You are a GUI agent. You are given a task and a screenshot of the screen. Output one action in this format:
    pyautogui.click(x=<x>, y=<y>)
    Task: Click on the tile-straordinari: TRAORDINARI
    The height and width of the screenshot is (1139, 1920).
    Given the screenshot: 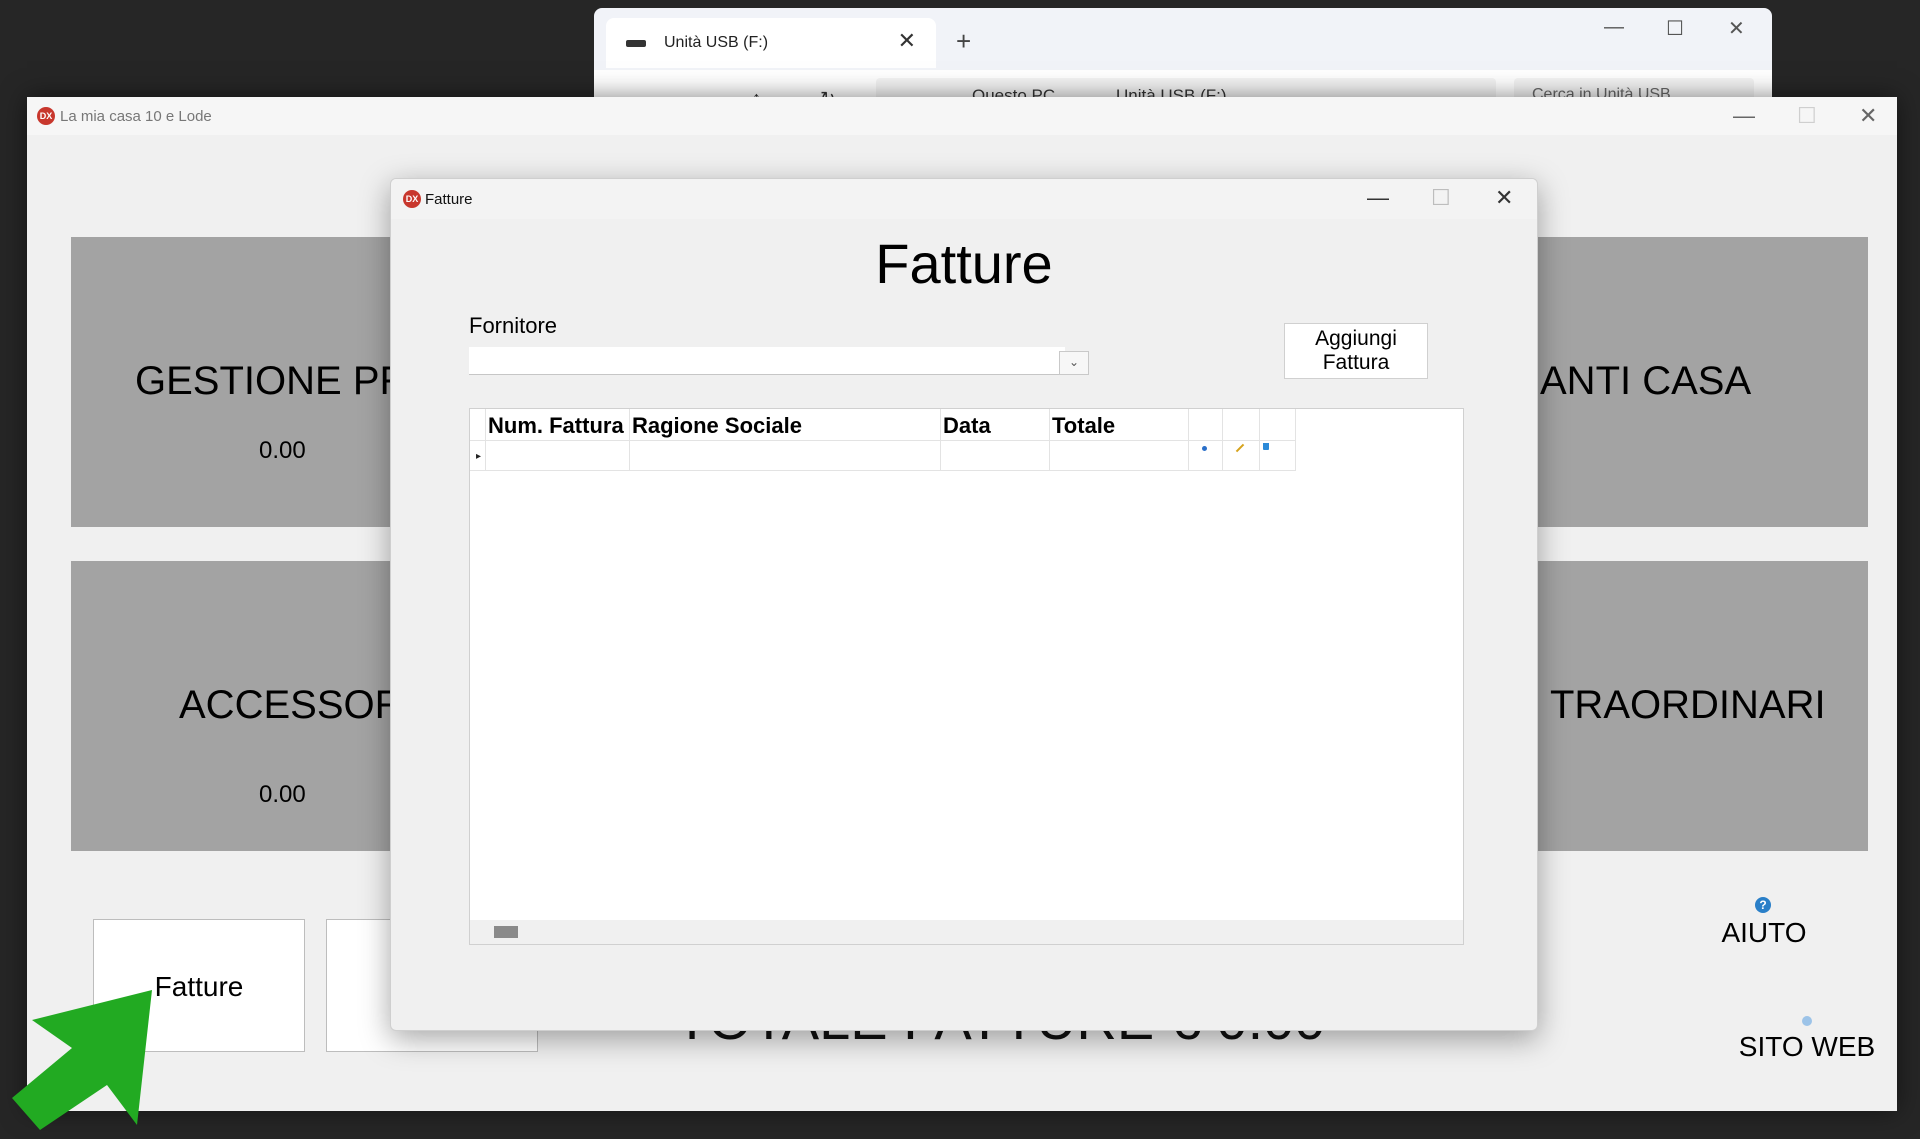 What is the action you would take?
    pyautogui.click(x=1702, y=706)
    